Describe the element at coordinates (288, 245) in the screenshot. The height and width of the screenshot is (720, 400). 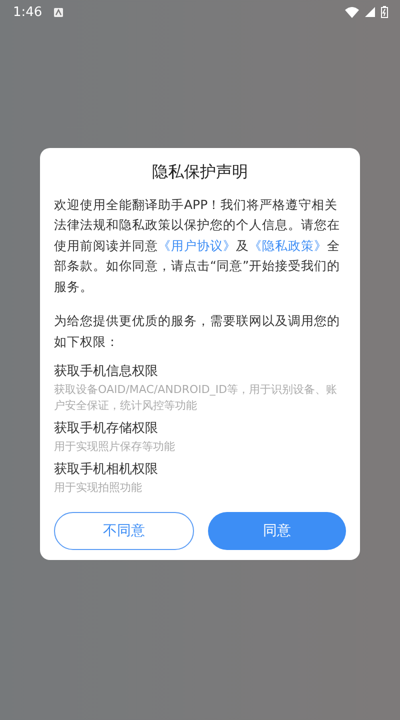
I see `policy-link: 《隐私政策》` at that location.